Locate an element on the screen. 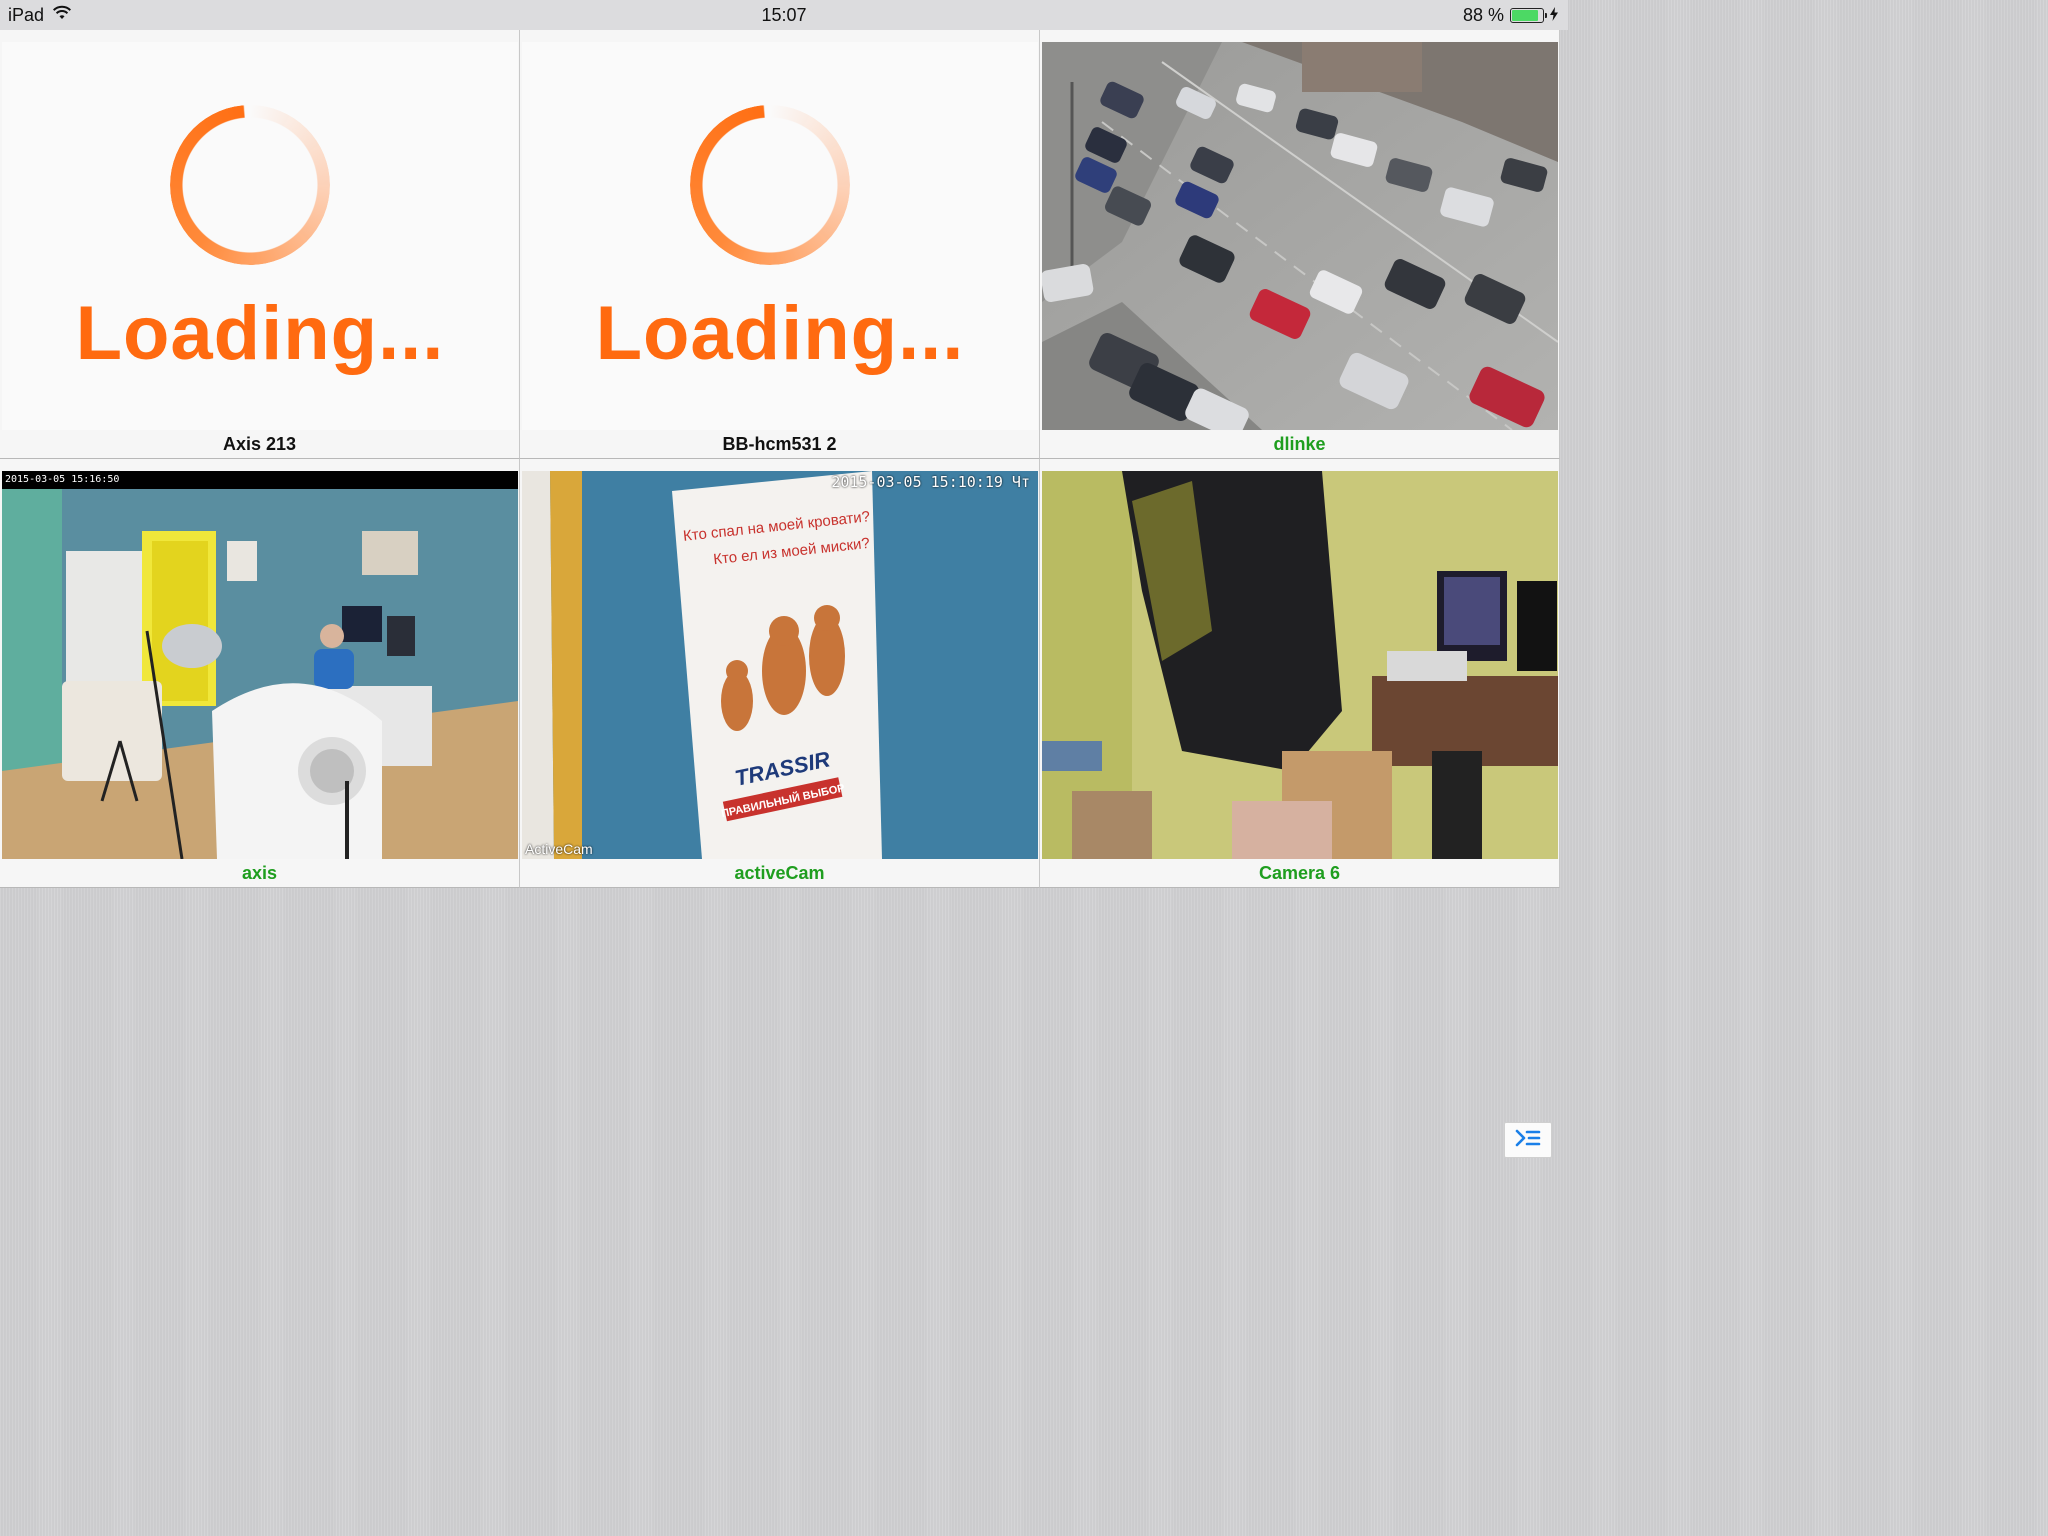 This screenshot has width=2048, height=1536. camera-tile-axis: 2015-03-05 15:16:50 axis is located at coordinates (260, 673).